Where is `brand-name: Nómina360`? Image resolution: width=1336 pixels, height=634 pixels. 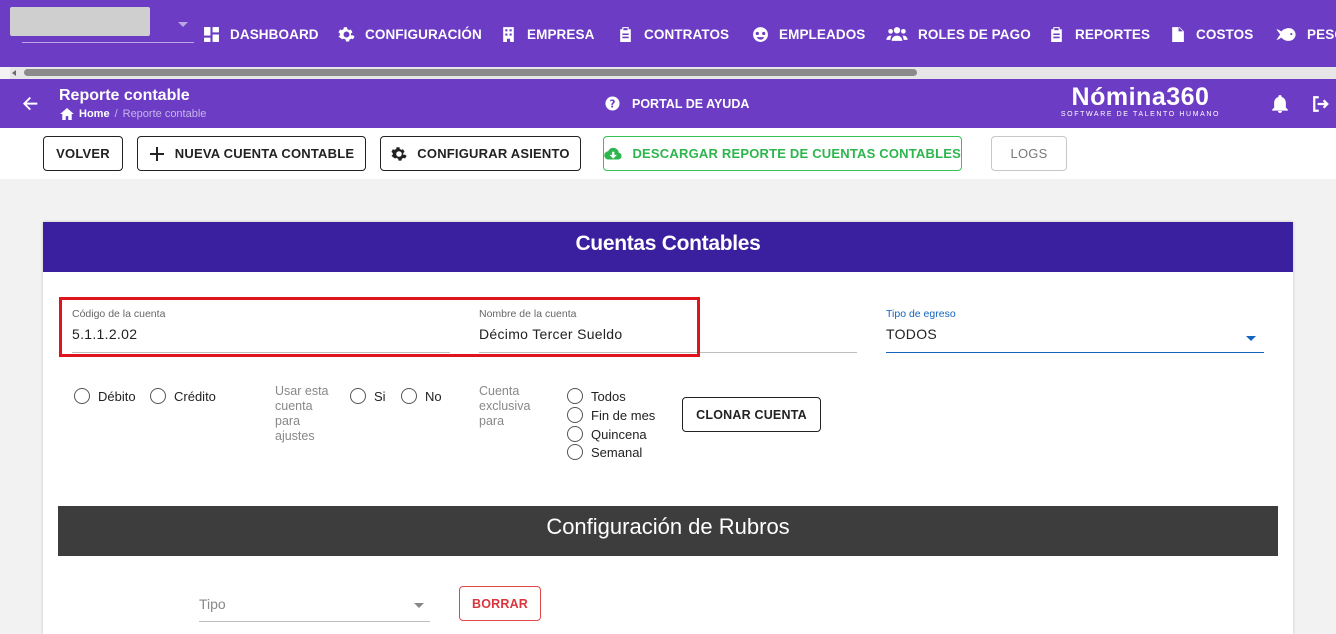
brand-name: Nómina360 is located at coordinates (1140, 97).